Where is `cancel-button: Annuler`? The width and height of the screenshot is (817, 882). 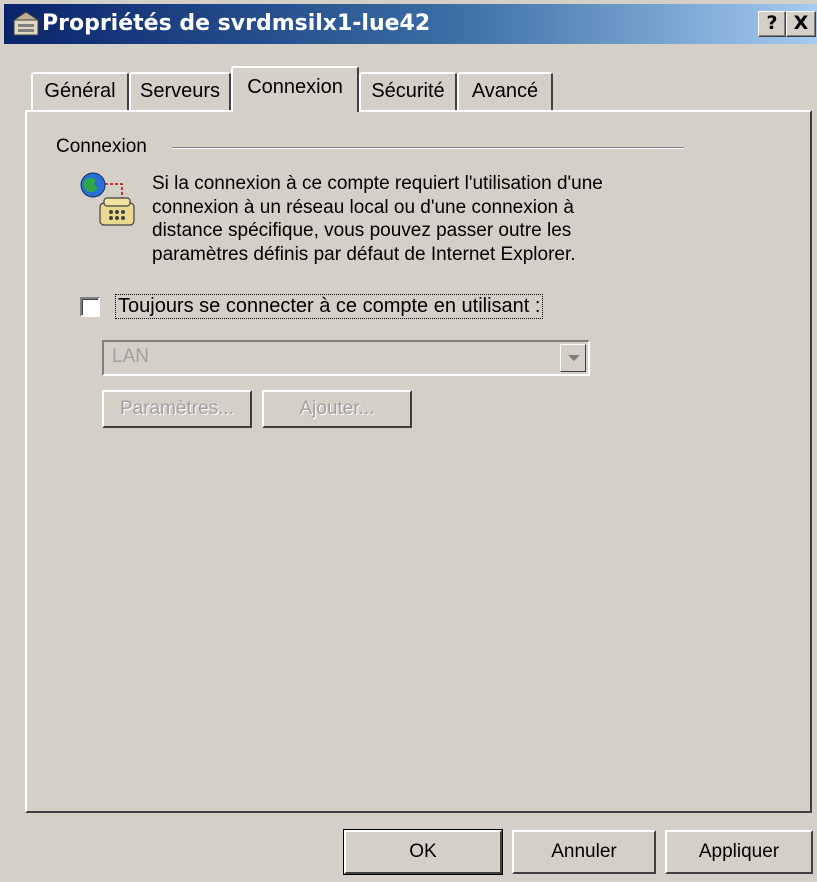
cancel-button: Annuler is located at coordinates (584, 852).